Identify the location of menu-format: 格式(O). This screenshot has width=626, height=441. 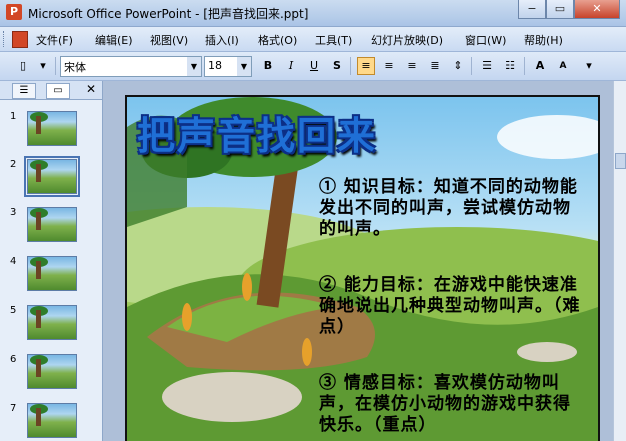
(277, 40).